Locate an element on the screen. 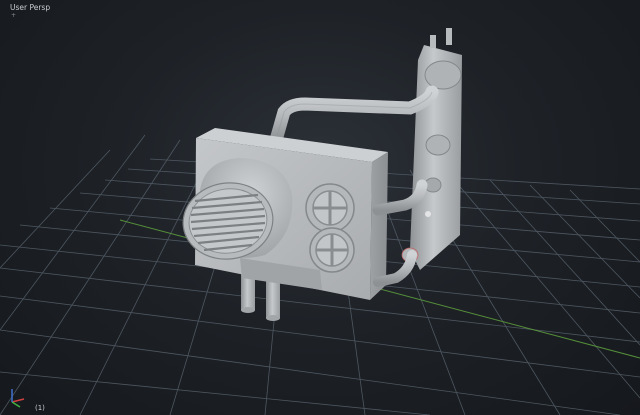 Image resolution: width=640 pixels, height=415 pixels. viewport-sub-indicator: + is located at coordinates (14, 15).